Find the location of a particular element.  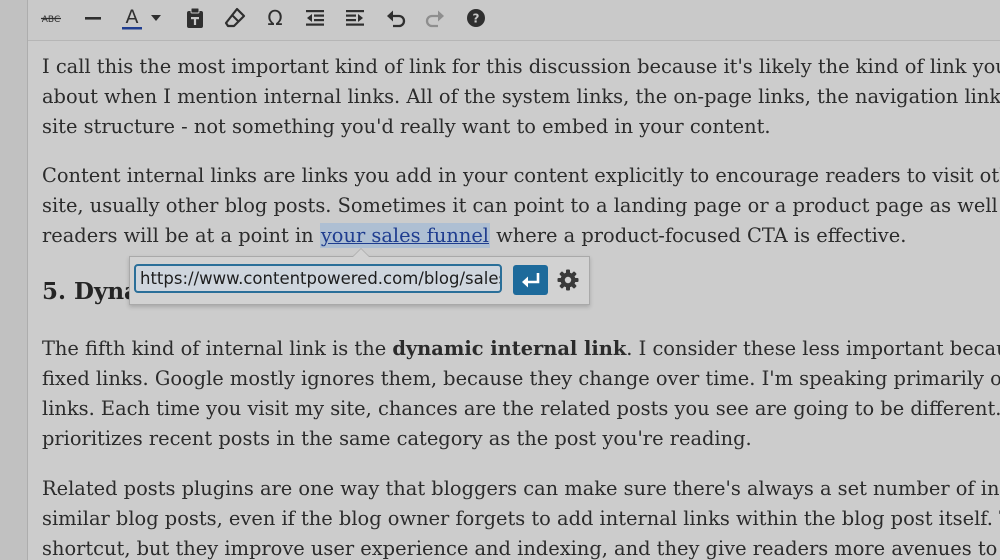

bold-term: dynamic internal link is located at coordinates (509, 348).